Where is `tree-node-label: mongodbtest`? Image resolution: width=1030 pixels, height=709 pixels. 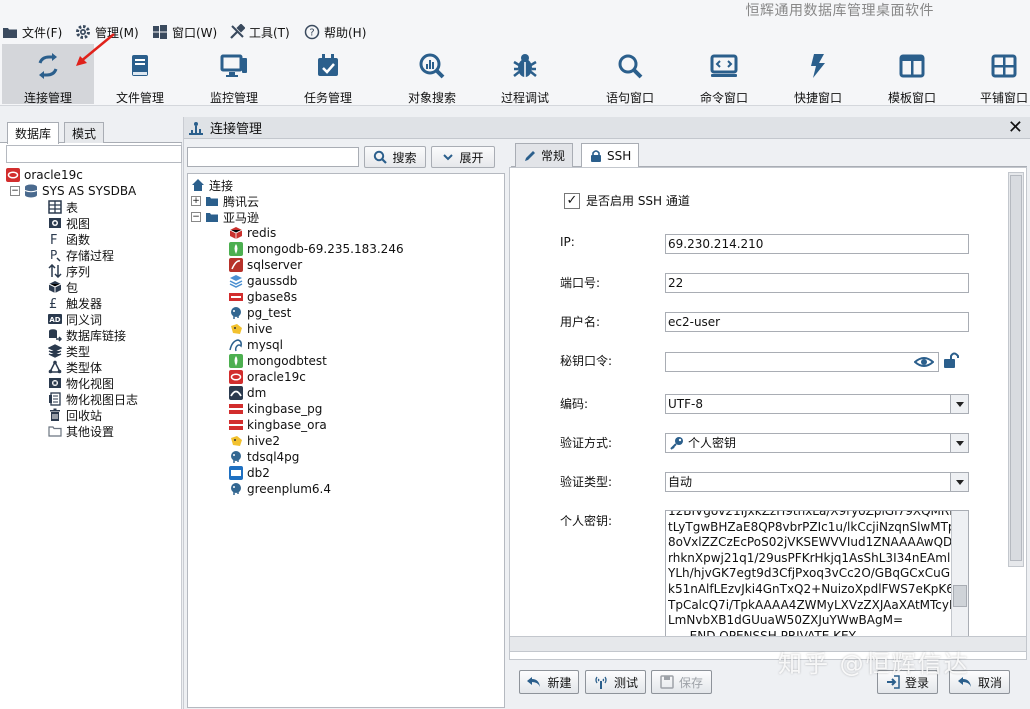
tree-node-label: mongodbtest is located at coordinates (287, 361).